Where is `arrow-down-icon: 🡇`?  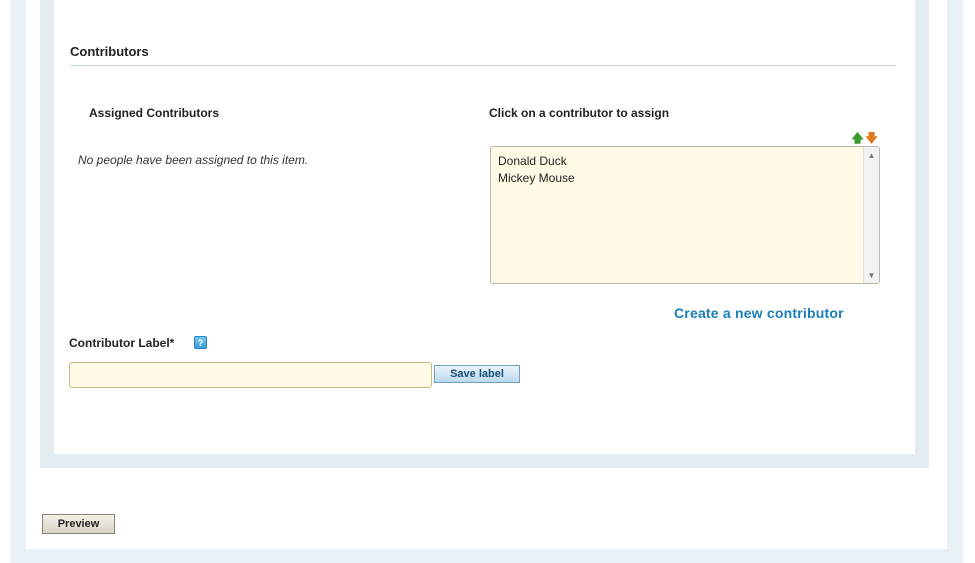
arrow-down-icon: 🡇 is located at coordinates (871, 137).